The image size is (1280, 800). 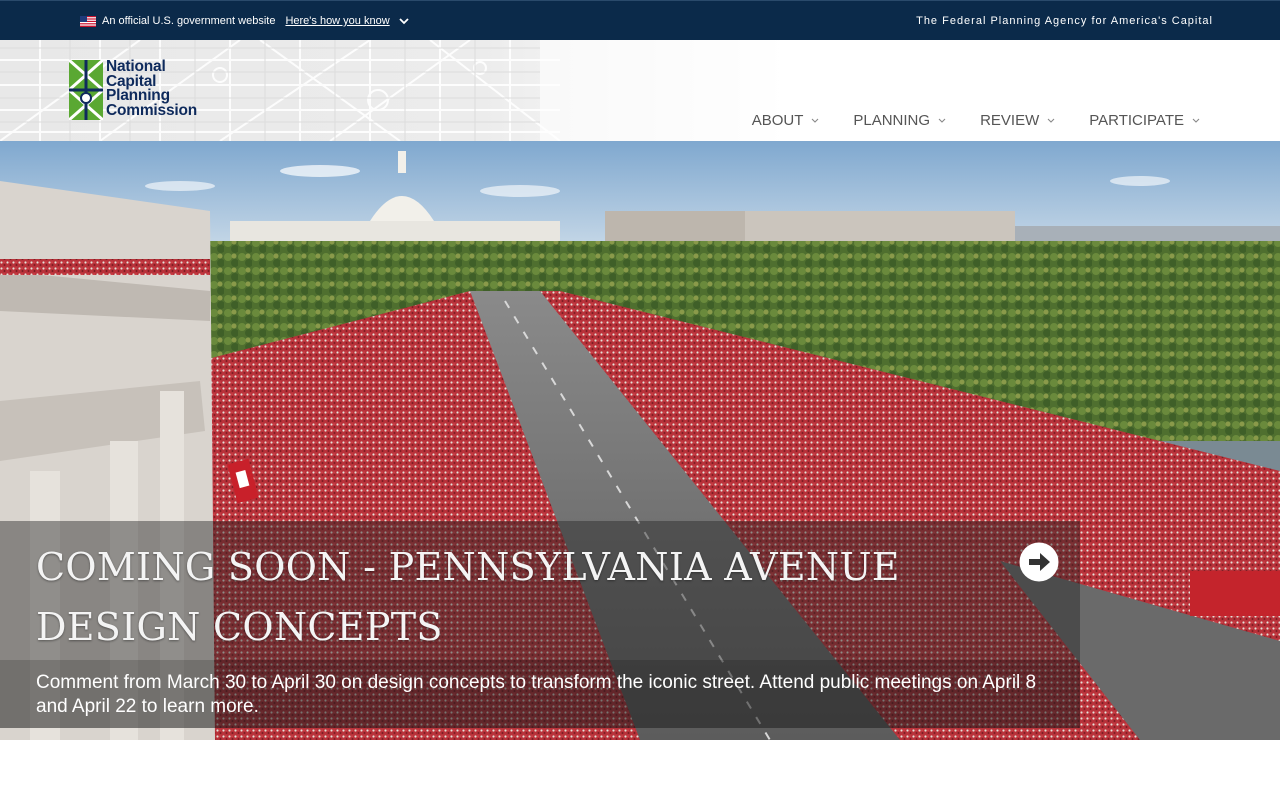 I want to click on gov-official-text: An official U.S. government website, so click(x=189, y=21).